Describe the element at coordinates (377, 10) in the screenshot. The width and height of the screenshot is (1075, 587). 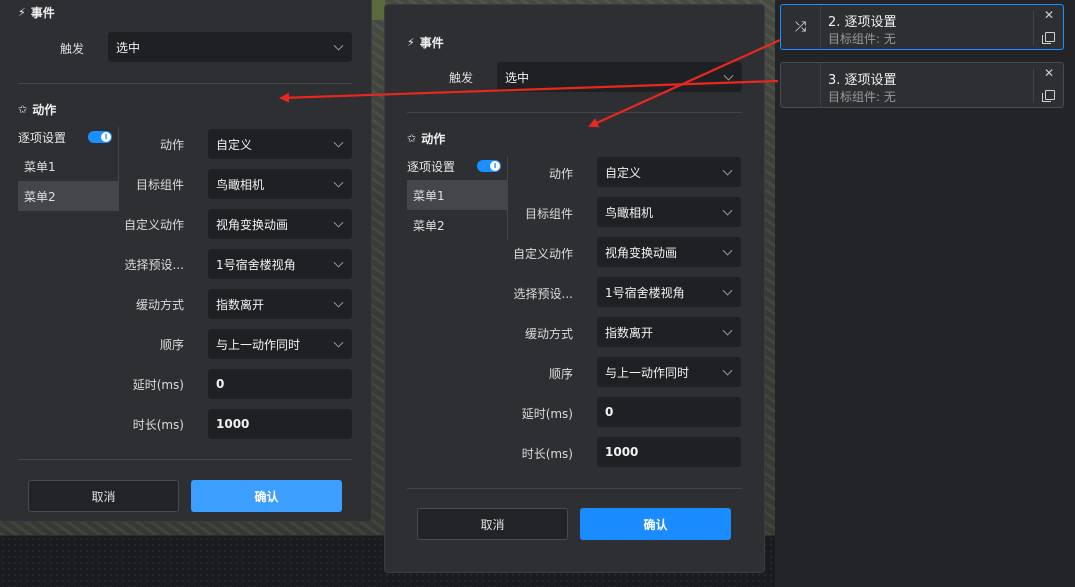
I see `scene-detail` at that location.